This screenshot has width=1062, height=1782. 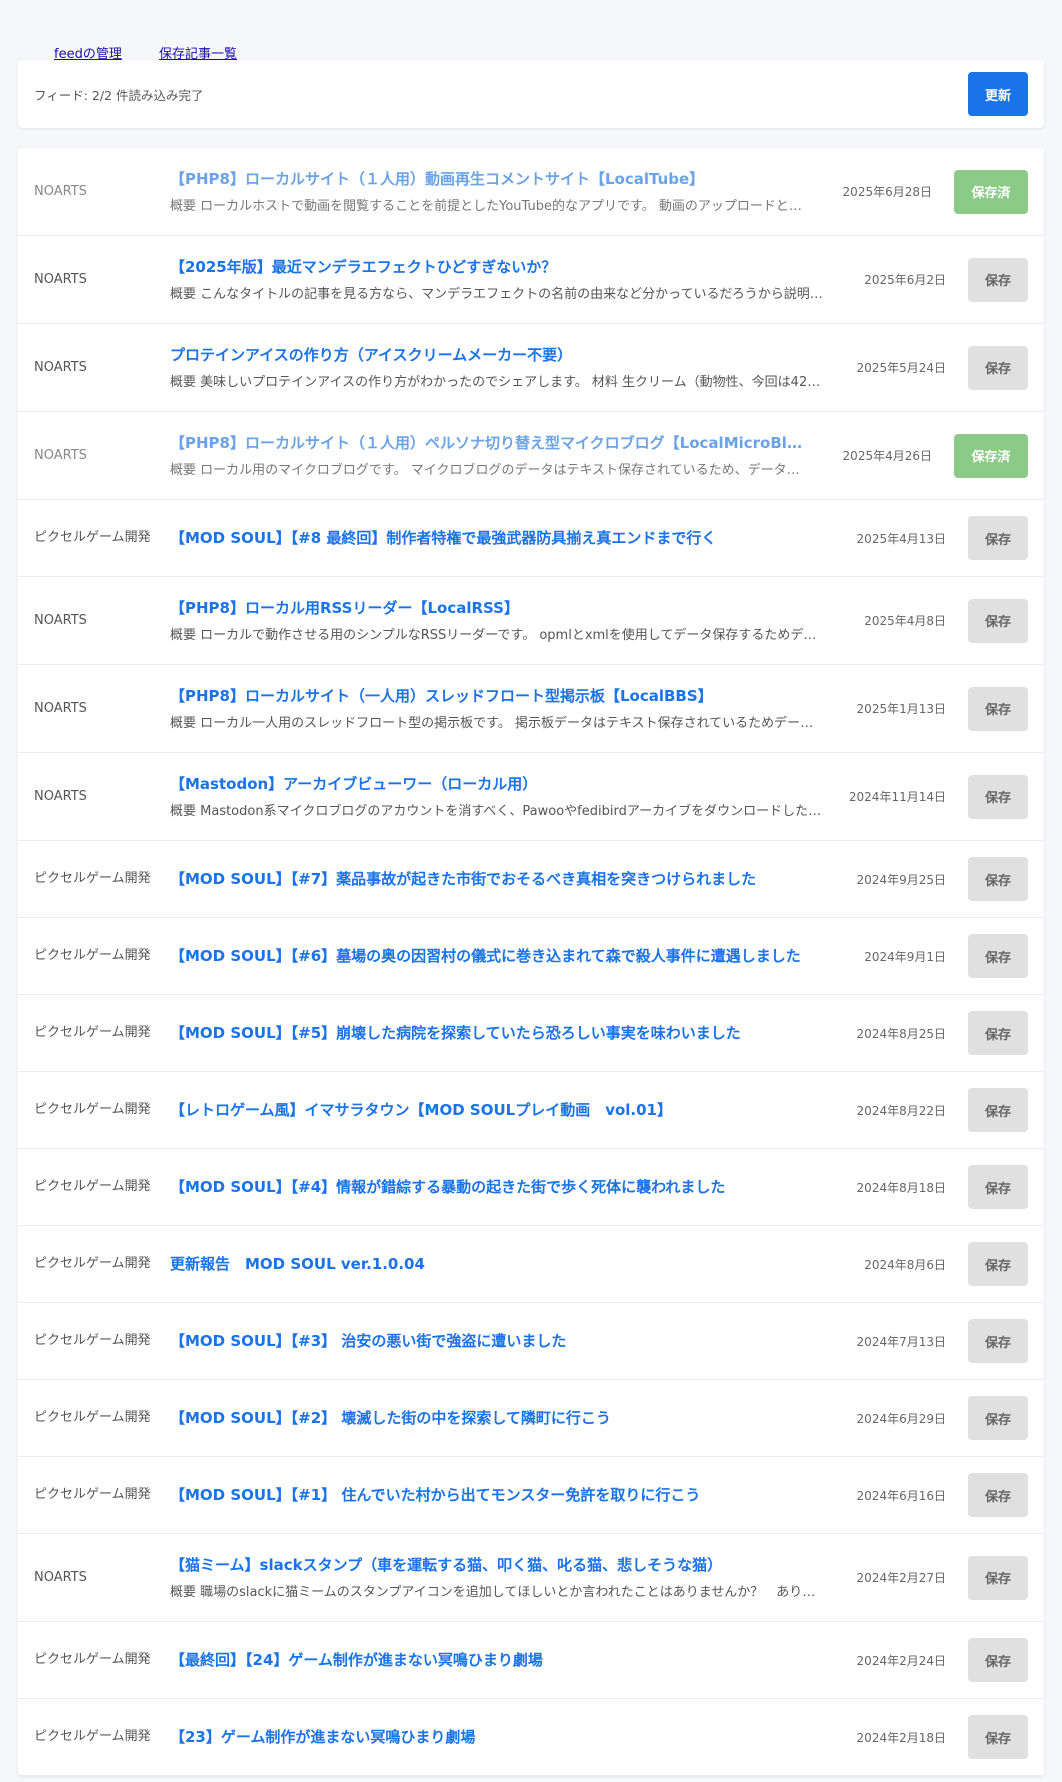 What do you see at coordinates (491, 179) in the screenshot?
I see `article-title-link: 【PHP8】ローカルサイト（１人用）動画再生コメントサイト【LocalTube】` at bounding box center [491, 179].